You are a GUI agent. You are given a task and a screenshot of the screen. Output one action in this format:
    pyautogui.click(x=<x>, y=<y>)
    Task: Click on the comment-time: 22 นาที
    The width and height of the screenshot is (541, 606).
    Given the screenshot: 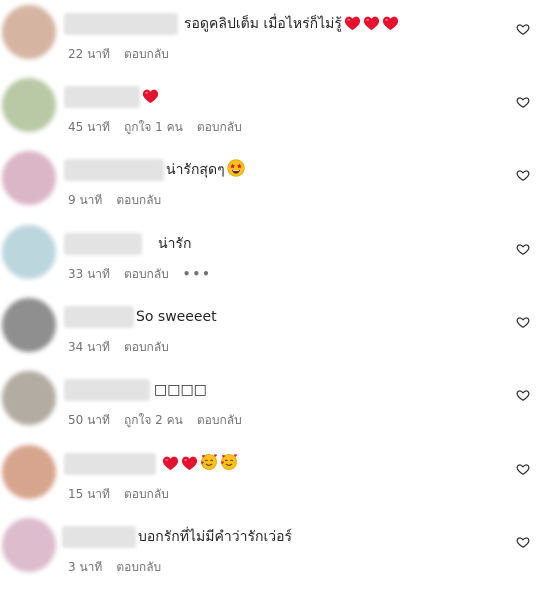 What is the action you would take?
    pyautogui.click(x=89, y=54)
    